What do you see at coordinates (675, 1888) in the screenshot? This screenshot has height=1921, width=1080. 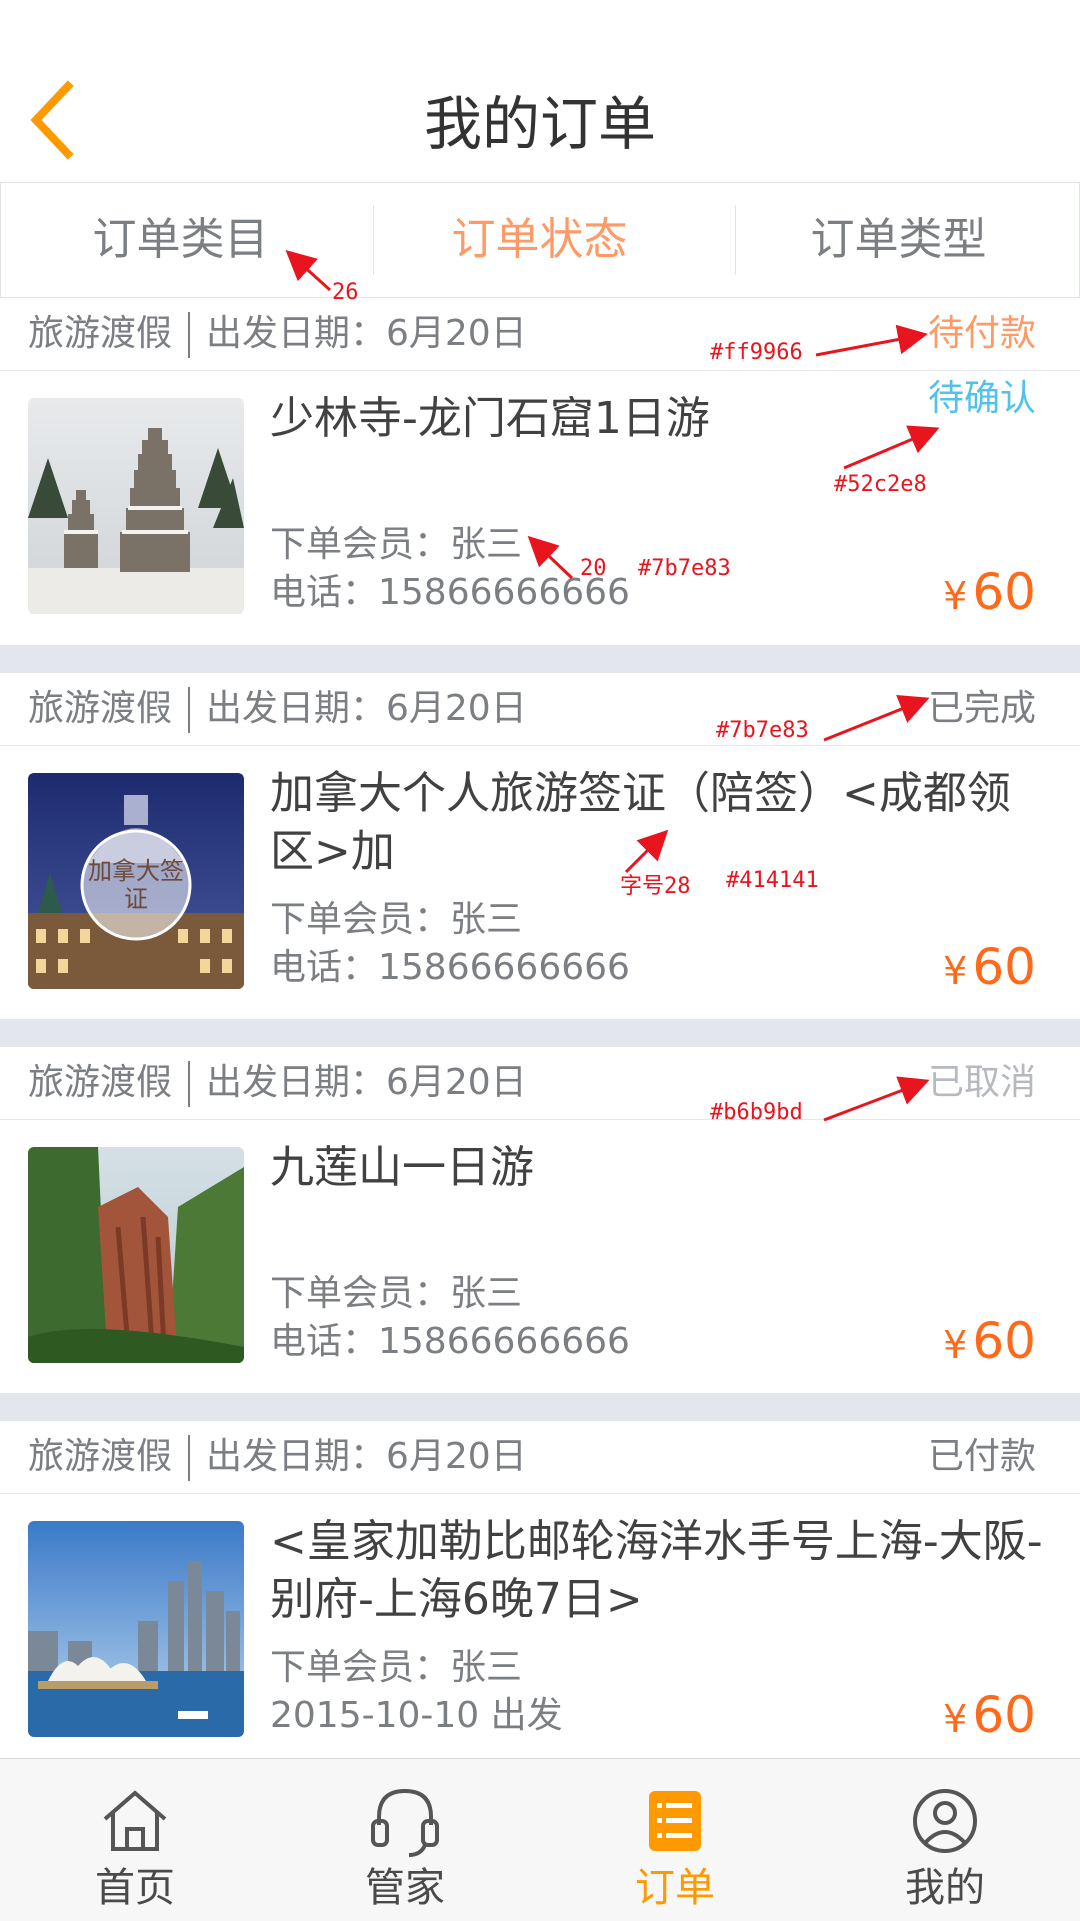 I see `tabbar-label: 订单` at bounding box center [675, 1888].